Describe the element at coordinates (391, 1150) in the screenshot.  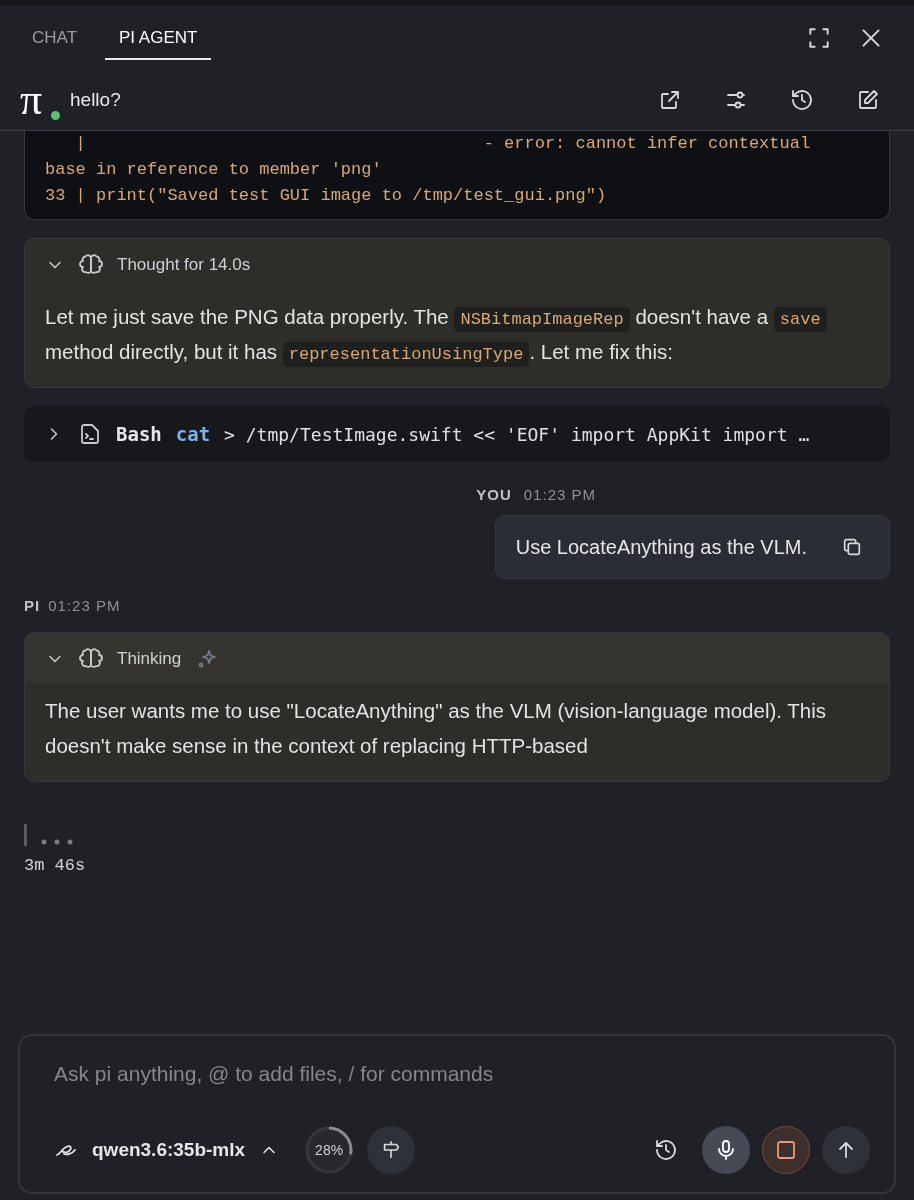
I see `signpost-button` at that location.